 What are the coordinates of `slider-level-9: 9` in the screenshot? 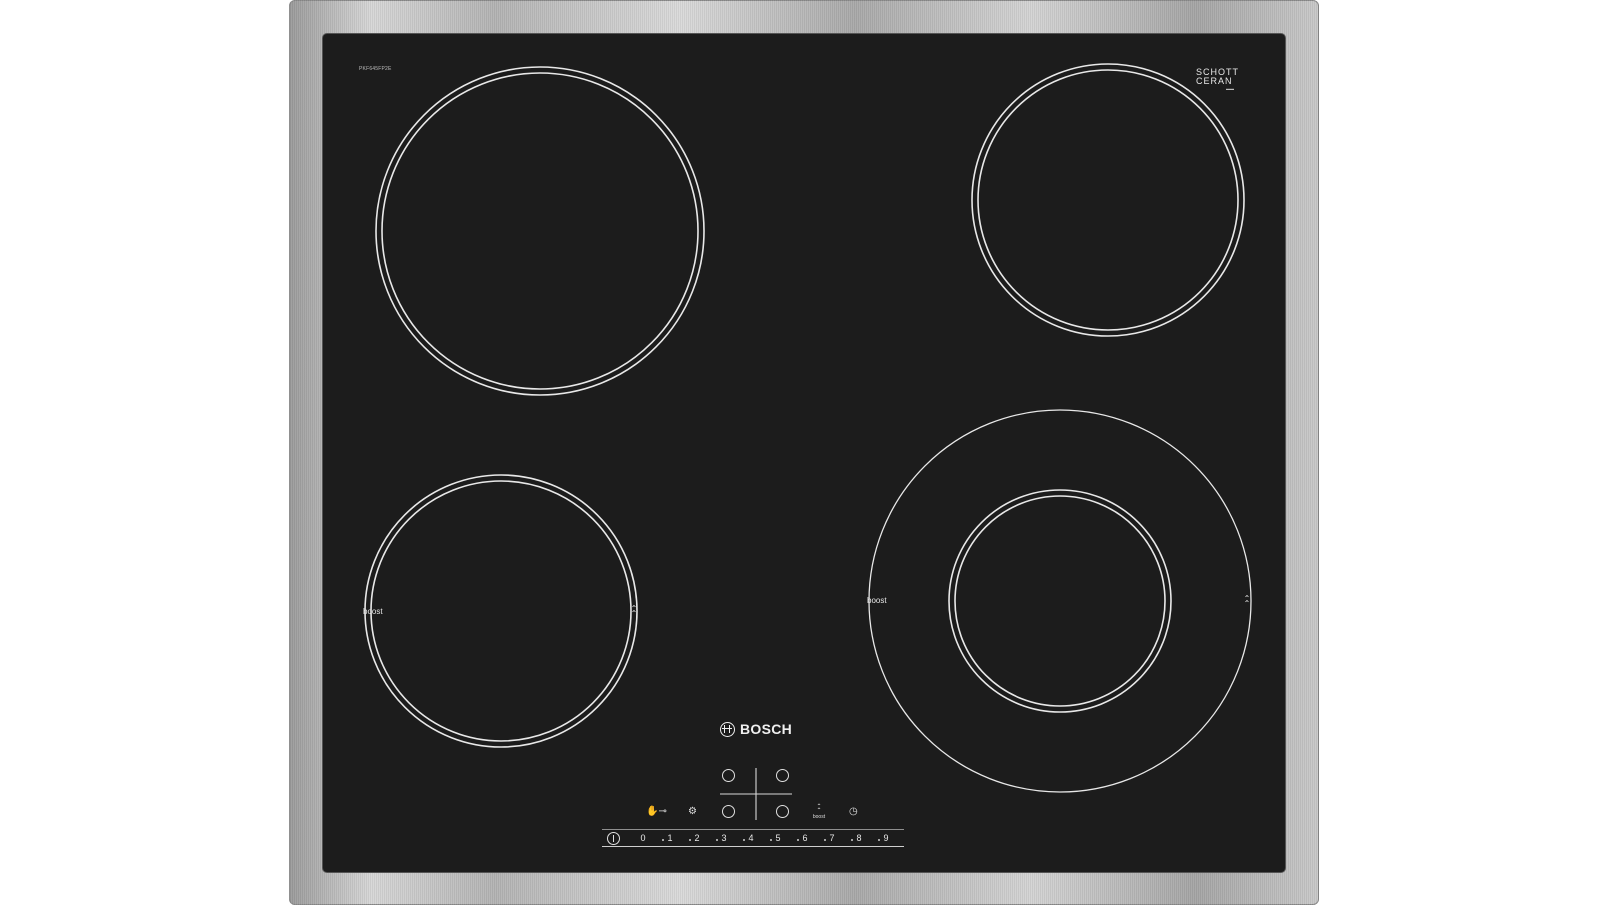 It's located at (886, 838).